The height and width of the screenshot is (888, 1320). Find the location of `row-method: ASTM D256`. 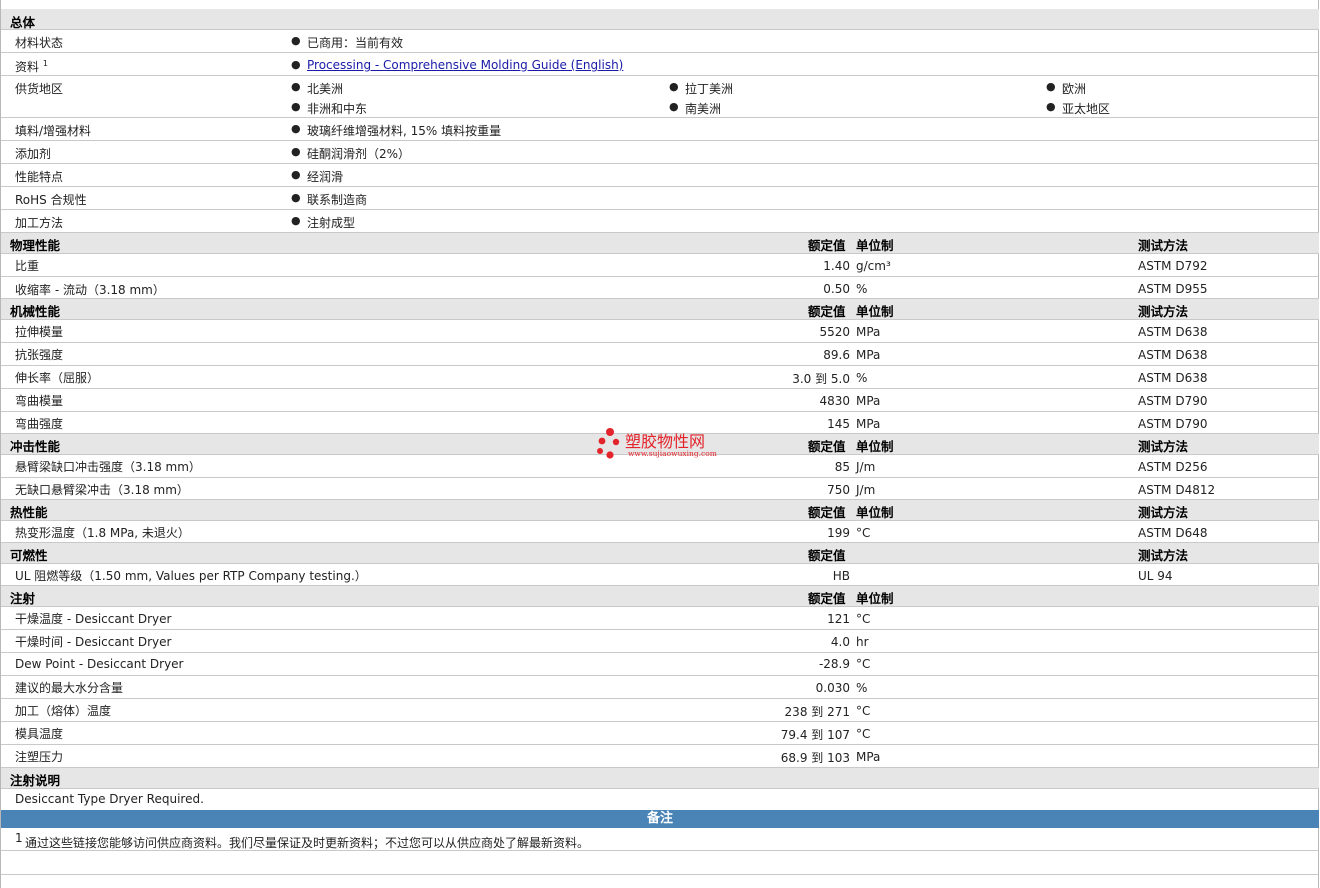

row-method: ASTM D256 is located at coordinates (1173, 467).